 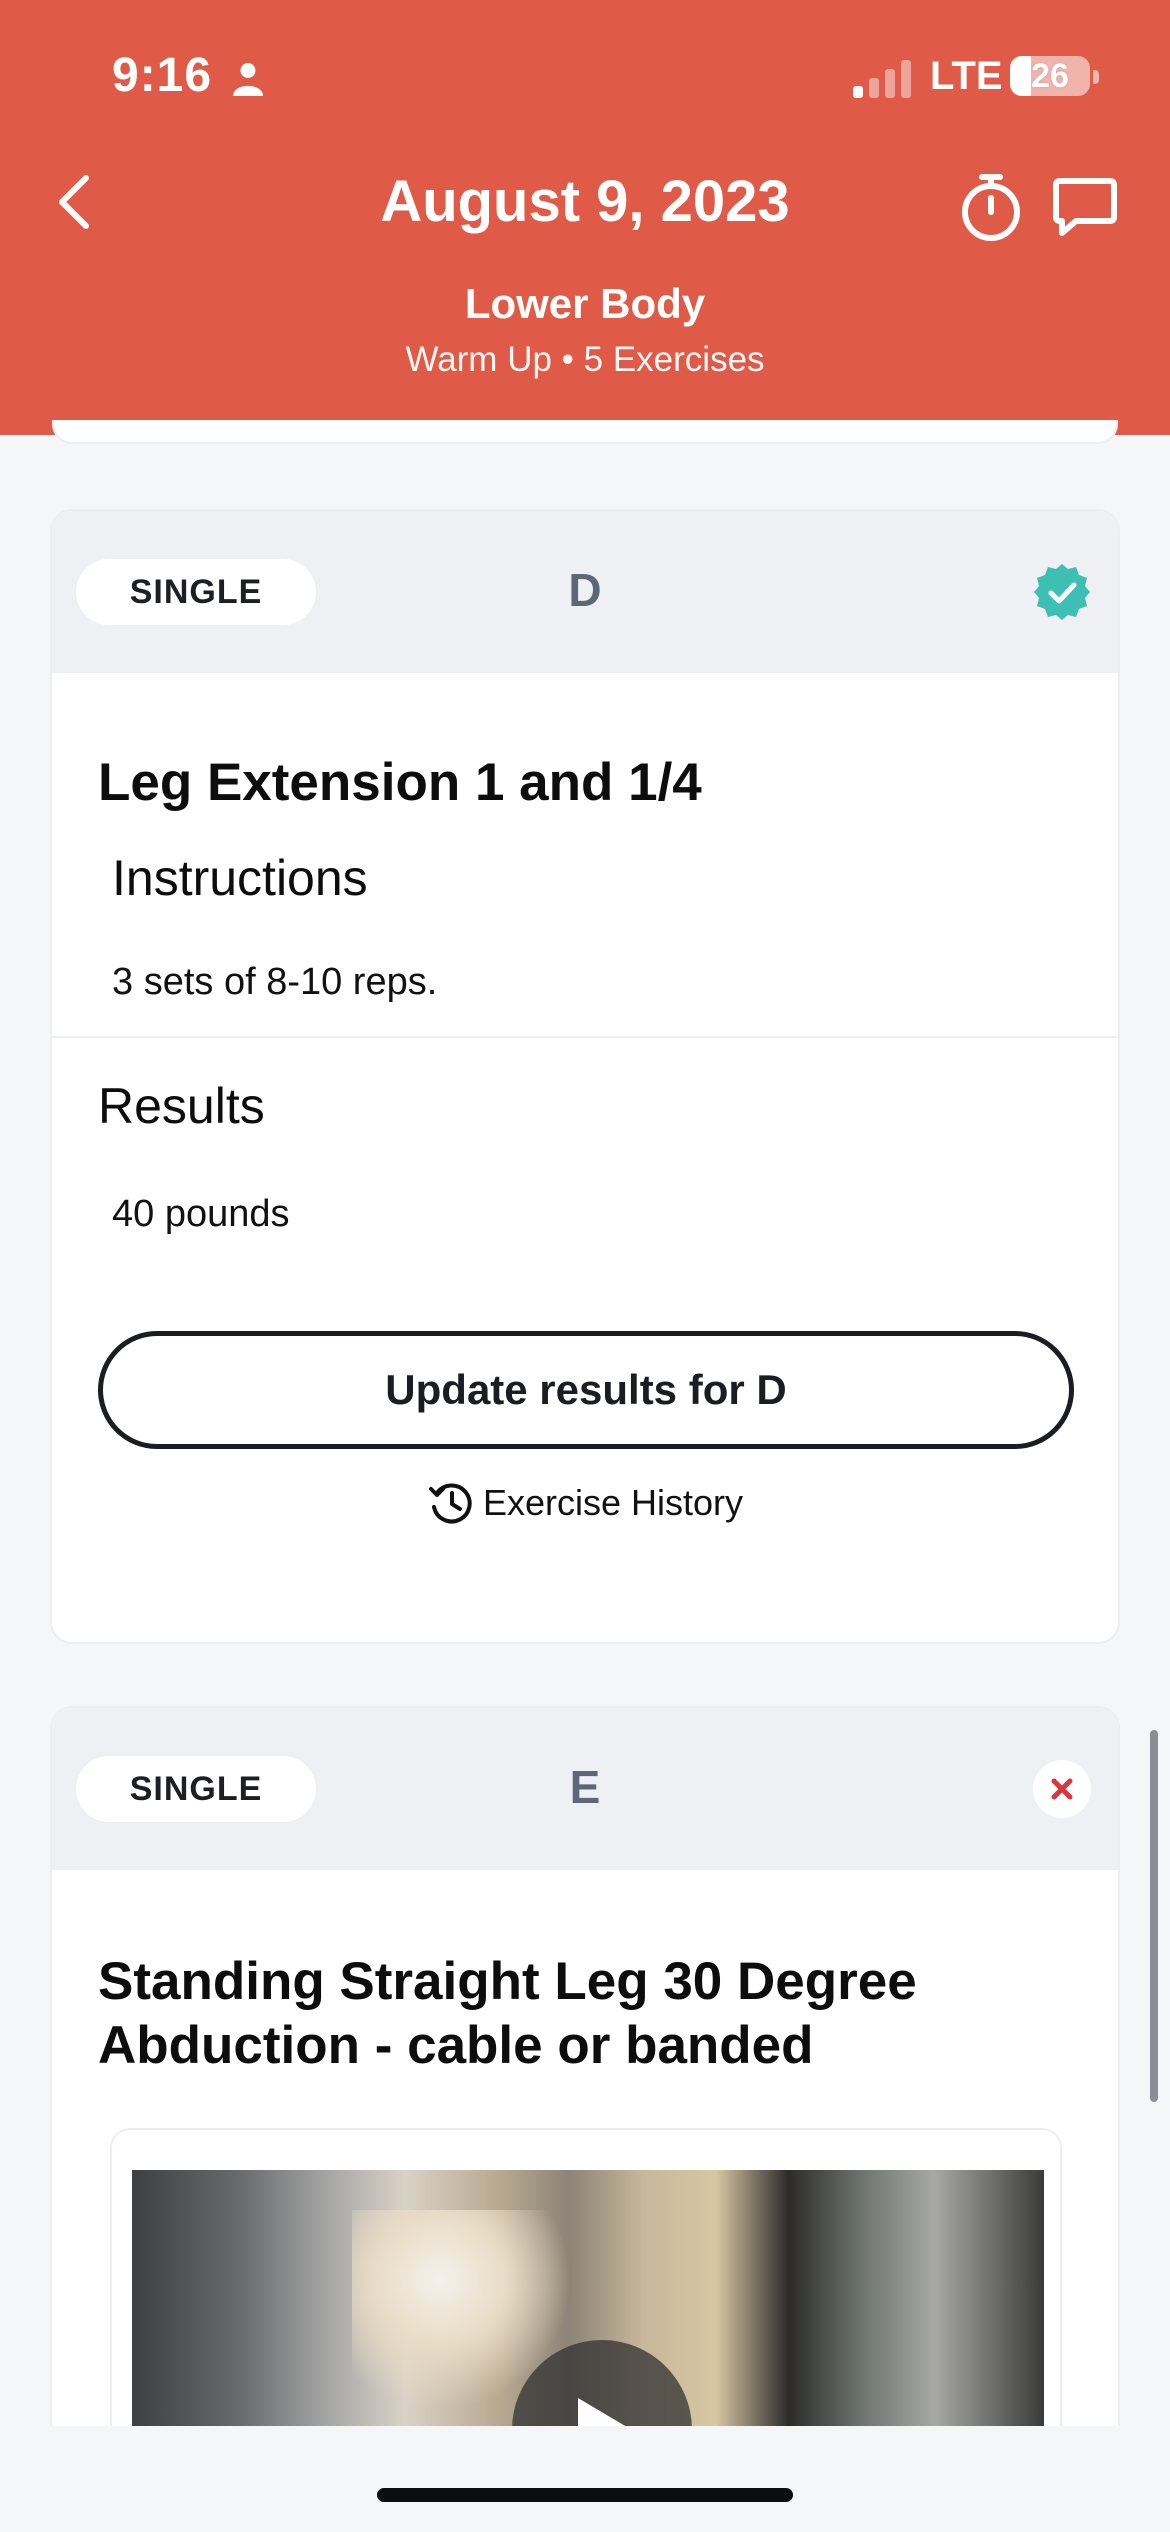 I want to click on result-value: 40 pounds, so click(x=201, y=1214).